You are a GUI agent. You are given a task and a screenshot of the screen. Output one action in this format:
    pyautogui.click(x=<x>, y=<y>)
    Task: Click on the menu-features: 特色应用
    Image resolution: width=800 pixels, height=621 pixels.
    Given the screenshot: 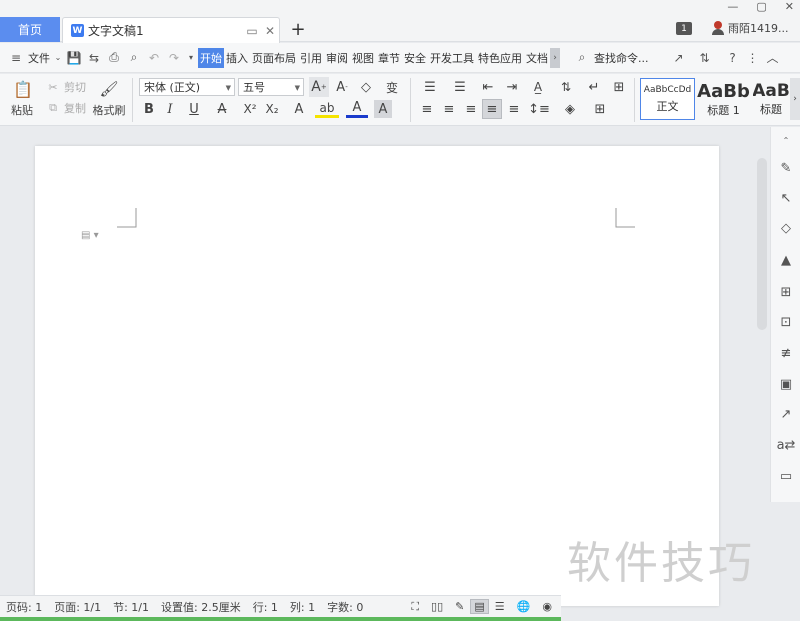 What is the action you would take?
    pyautogui.click(x=500, y=58)
    